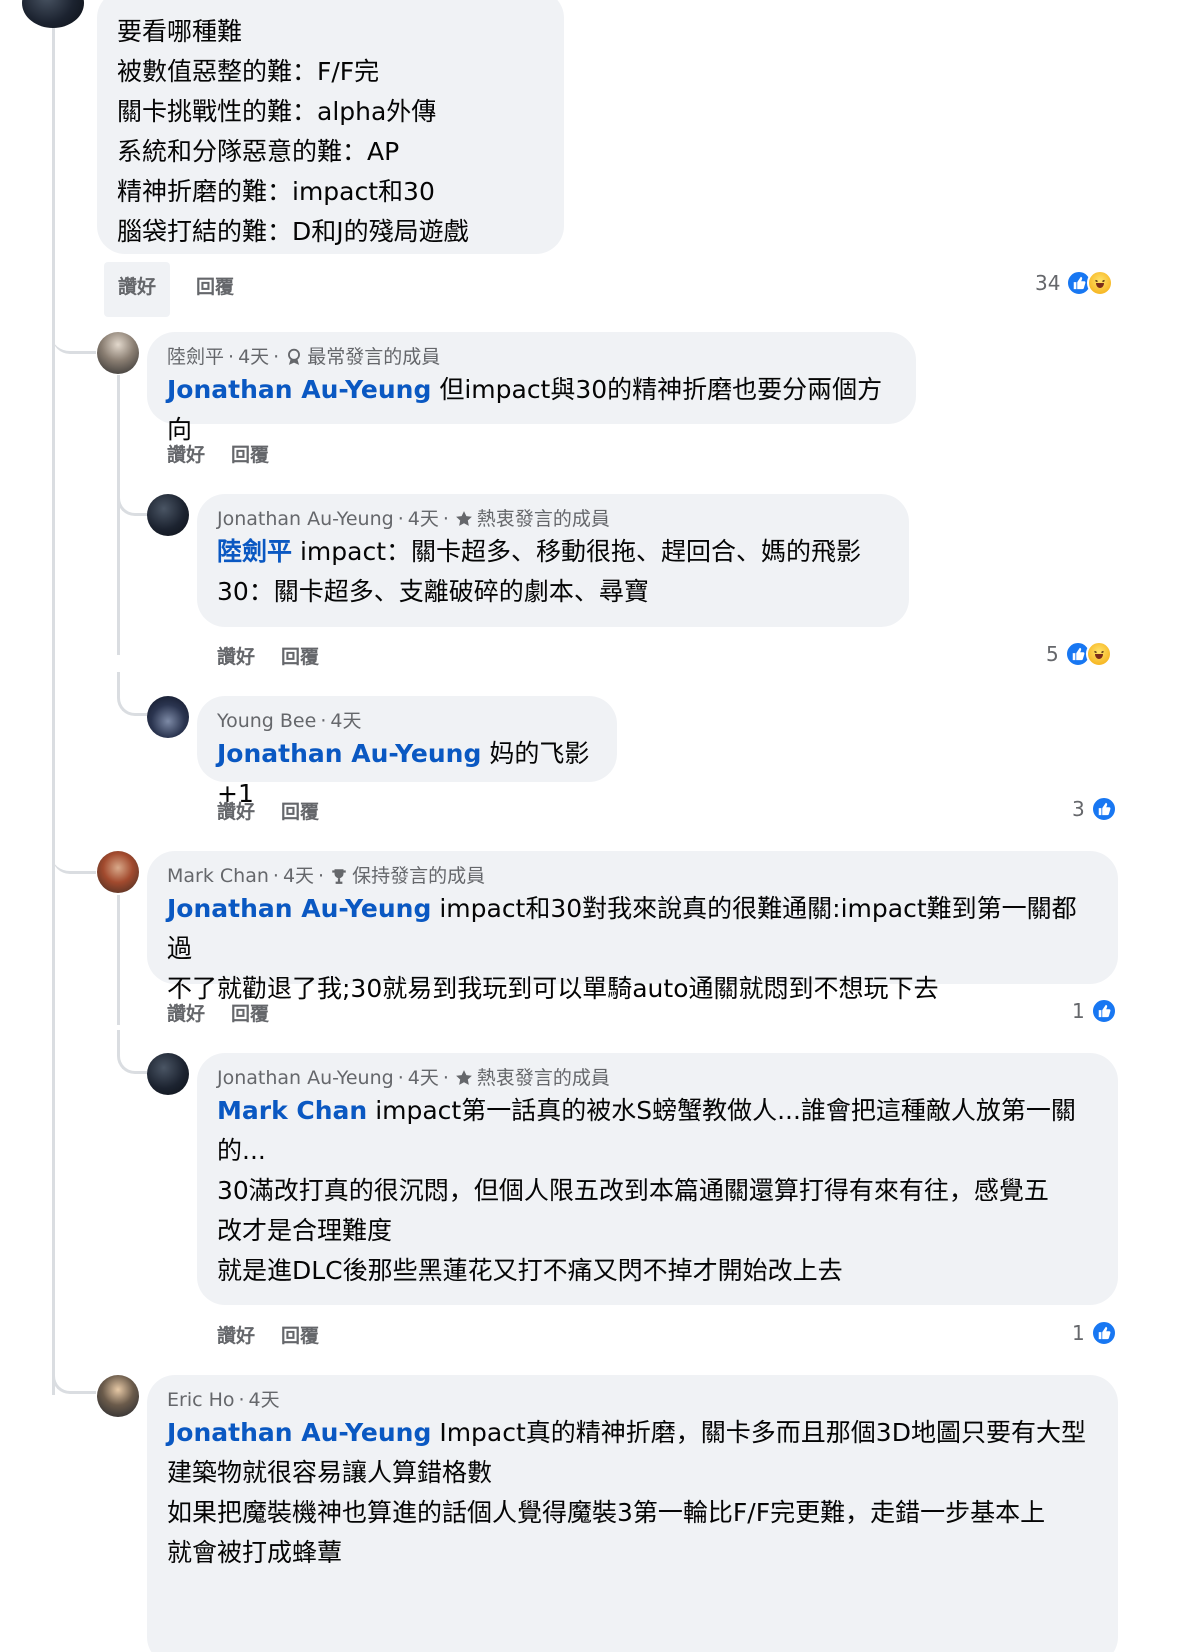  I want to click on comment-meta: Jonathan Au-Yeung · 4天 · 熱衷發言的成員, so click(657, 1078).